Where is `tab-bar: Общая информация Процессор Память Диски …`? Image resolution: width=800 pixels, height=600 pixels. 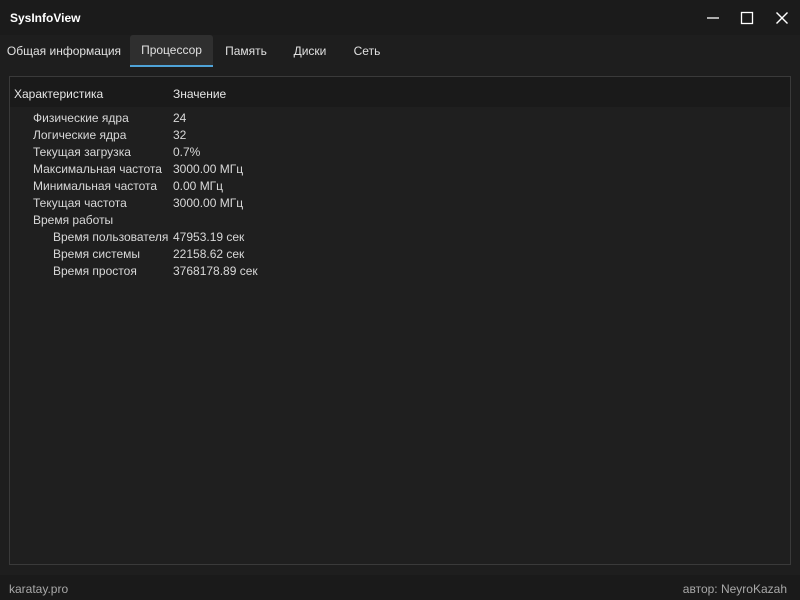 tab-bar: Общая информация Процессор Память Диски … is located at coordinates (400, 51).